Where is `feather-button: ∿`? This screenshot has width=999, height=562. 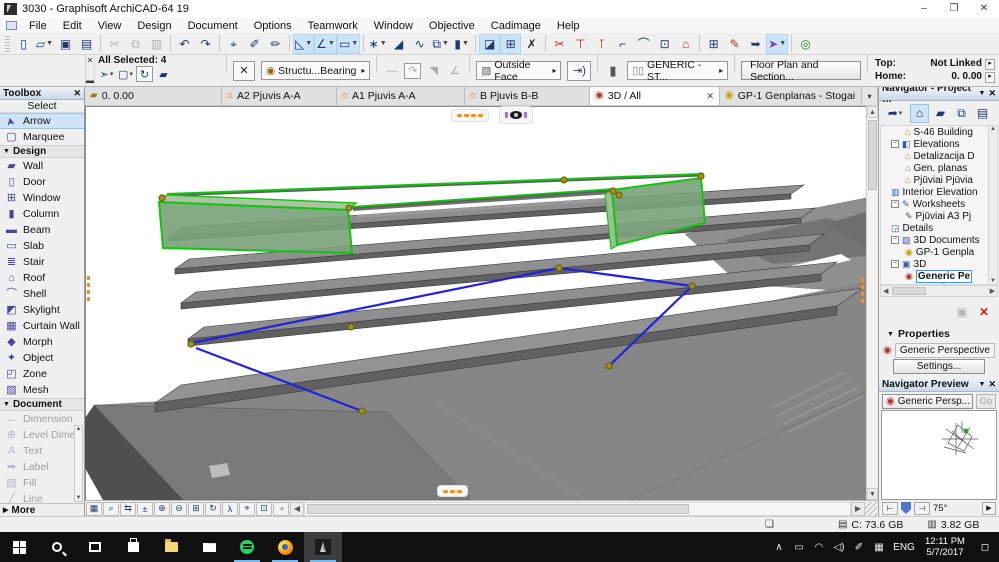
feather-button: ∿ is located at coordinates (419, 44).